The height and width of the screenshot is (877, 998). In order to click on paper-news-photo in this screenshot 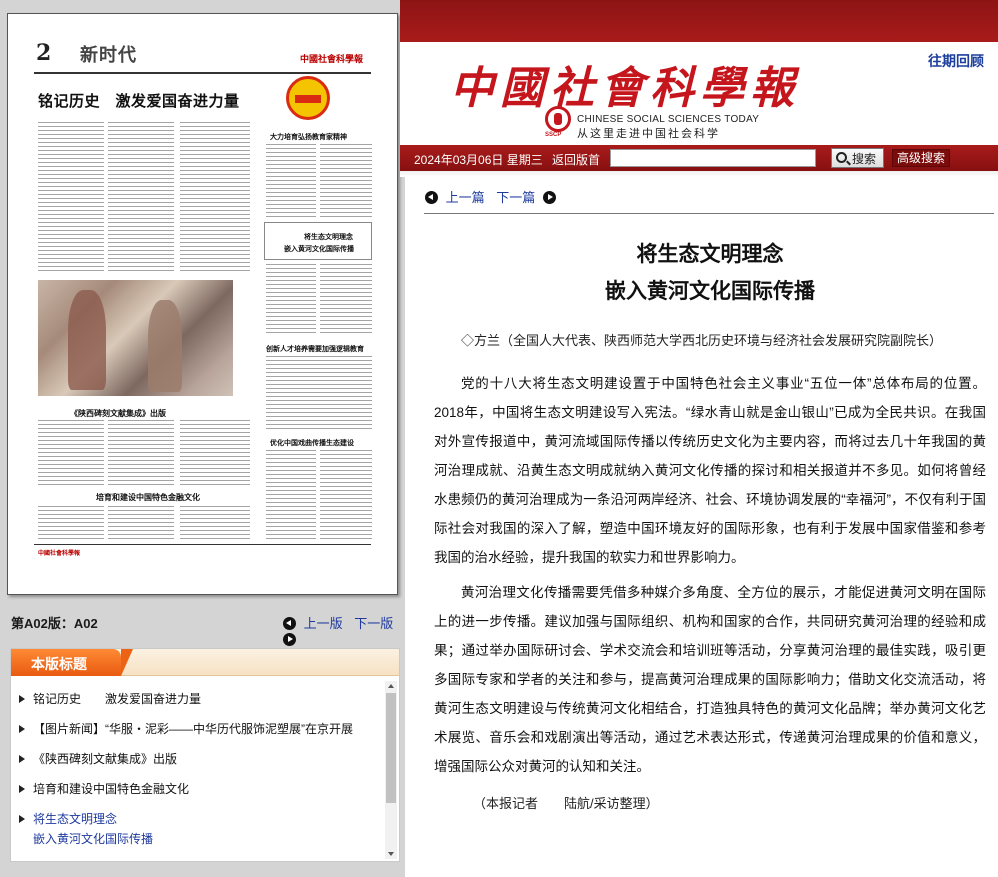, I will do `click(135, 338)`.